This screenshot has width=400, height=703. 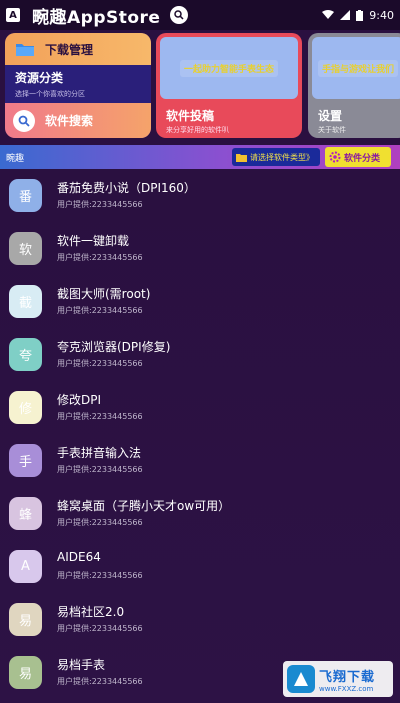 I want to click on app-icon: 夸, so click(x=25, y=354).